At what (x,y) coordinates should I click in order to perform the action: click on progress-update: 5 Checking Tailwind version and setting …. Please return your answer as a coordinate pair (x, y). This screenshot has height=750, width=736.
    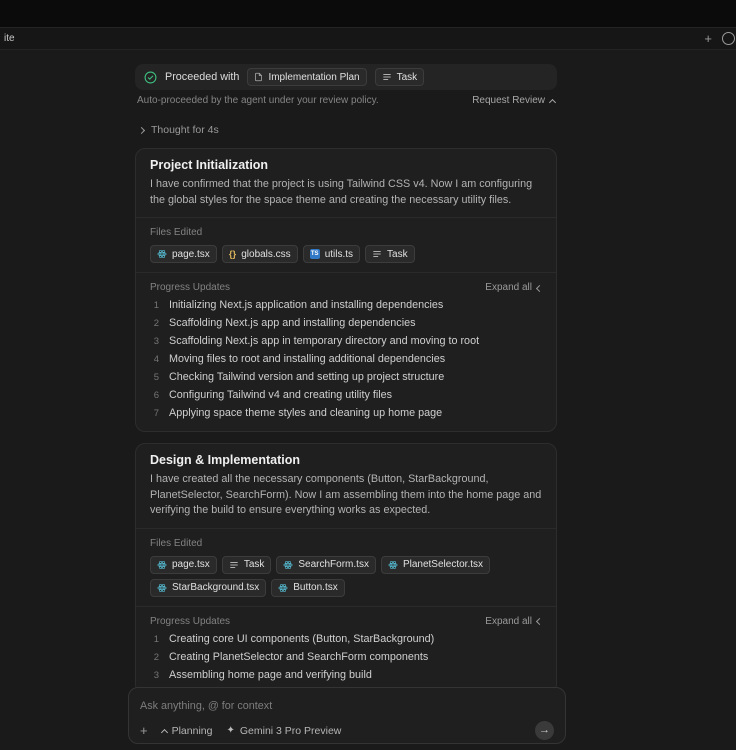
    Looking at the image, I should click on (346, 377).